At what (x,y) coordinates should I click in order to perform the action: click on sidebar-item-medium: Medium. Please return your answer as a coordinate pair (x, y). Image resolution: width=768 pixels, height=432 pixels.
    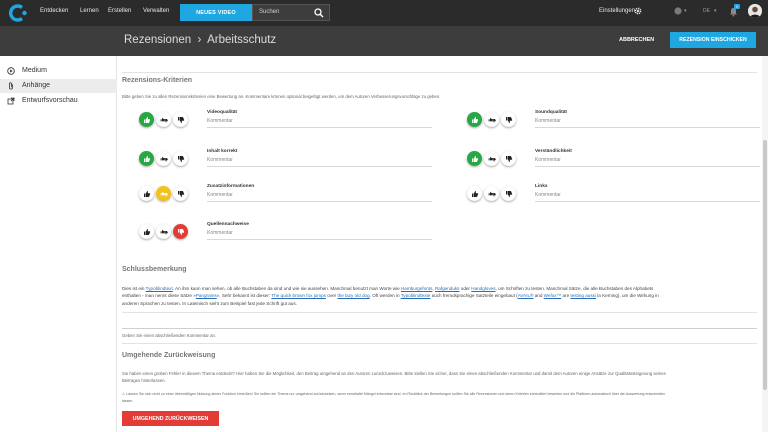
    Looking at the image, I should click on (58, 71).